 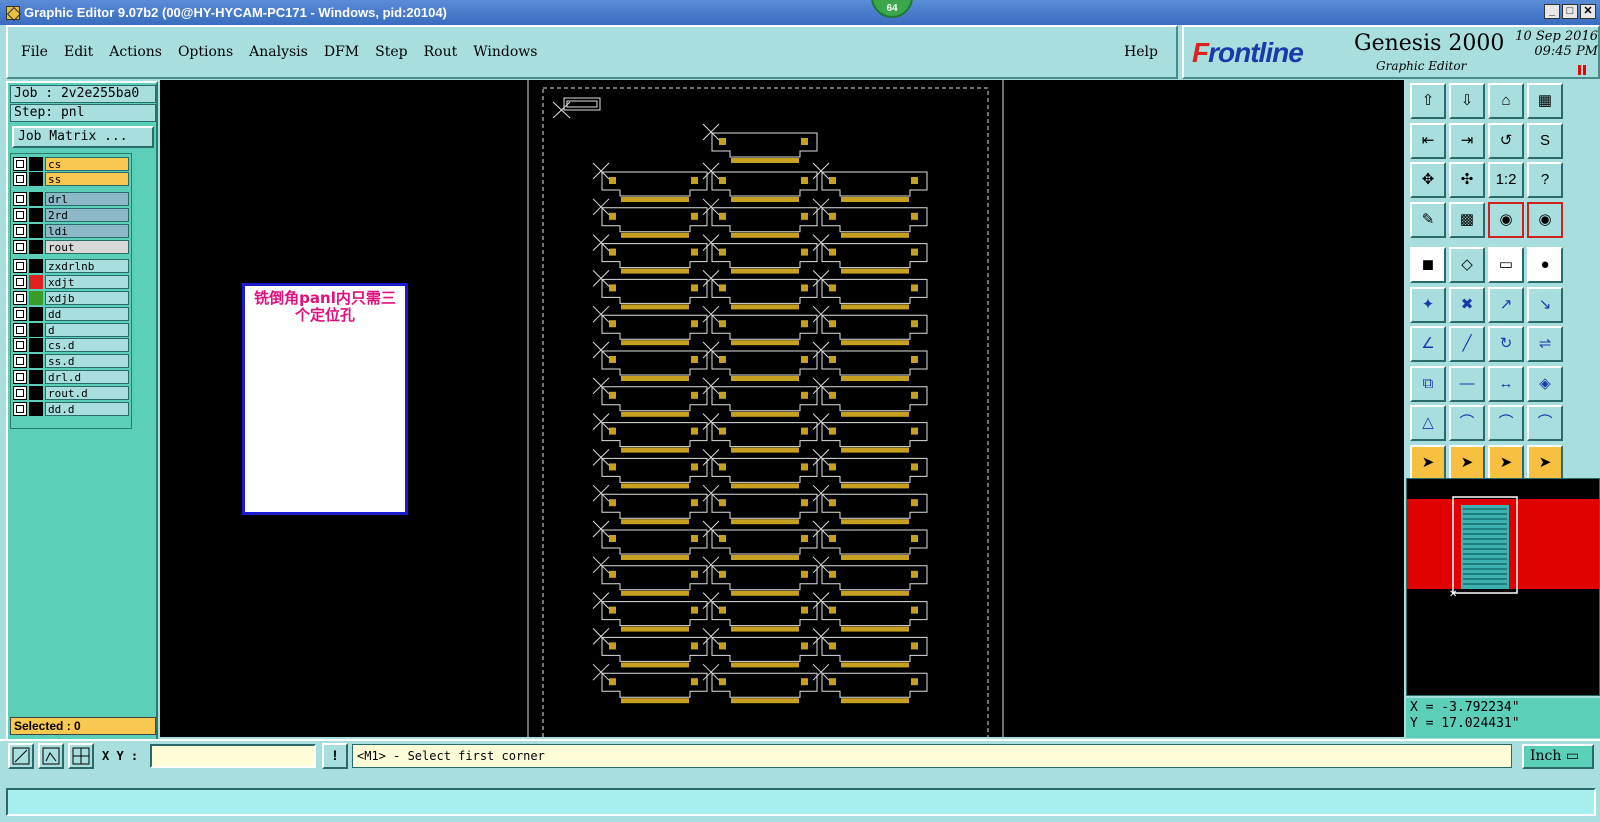 I want to click on pcb-gold-strip, so click(x=655, y=235).